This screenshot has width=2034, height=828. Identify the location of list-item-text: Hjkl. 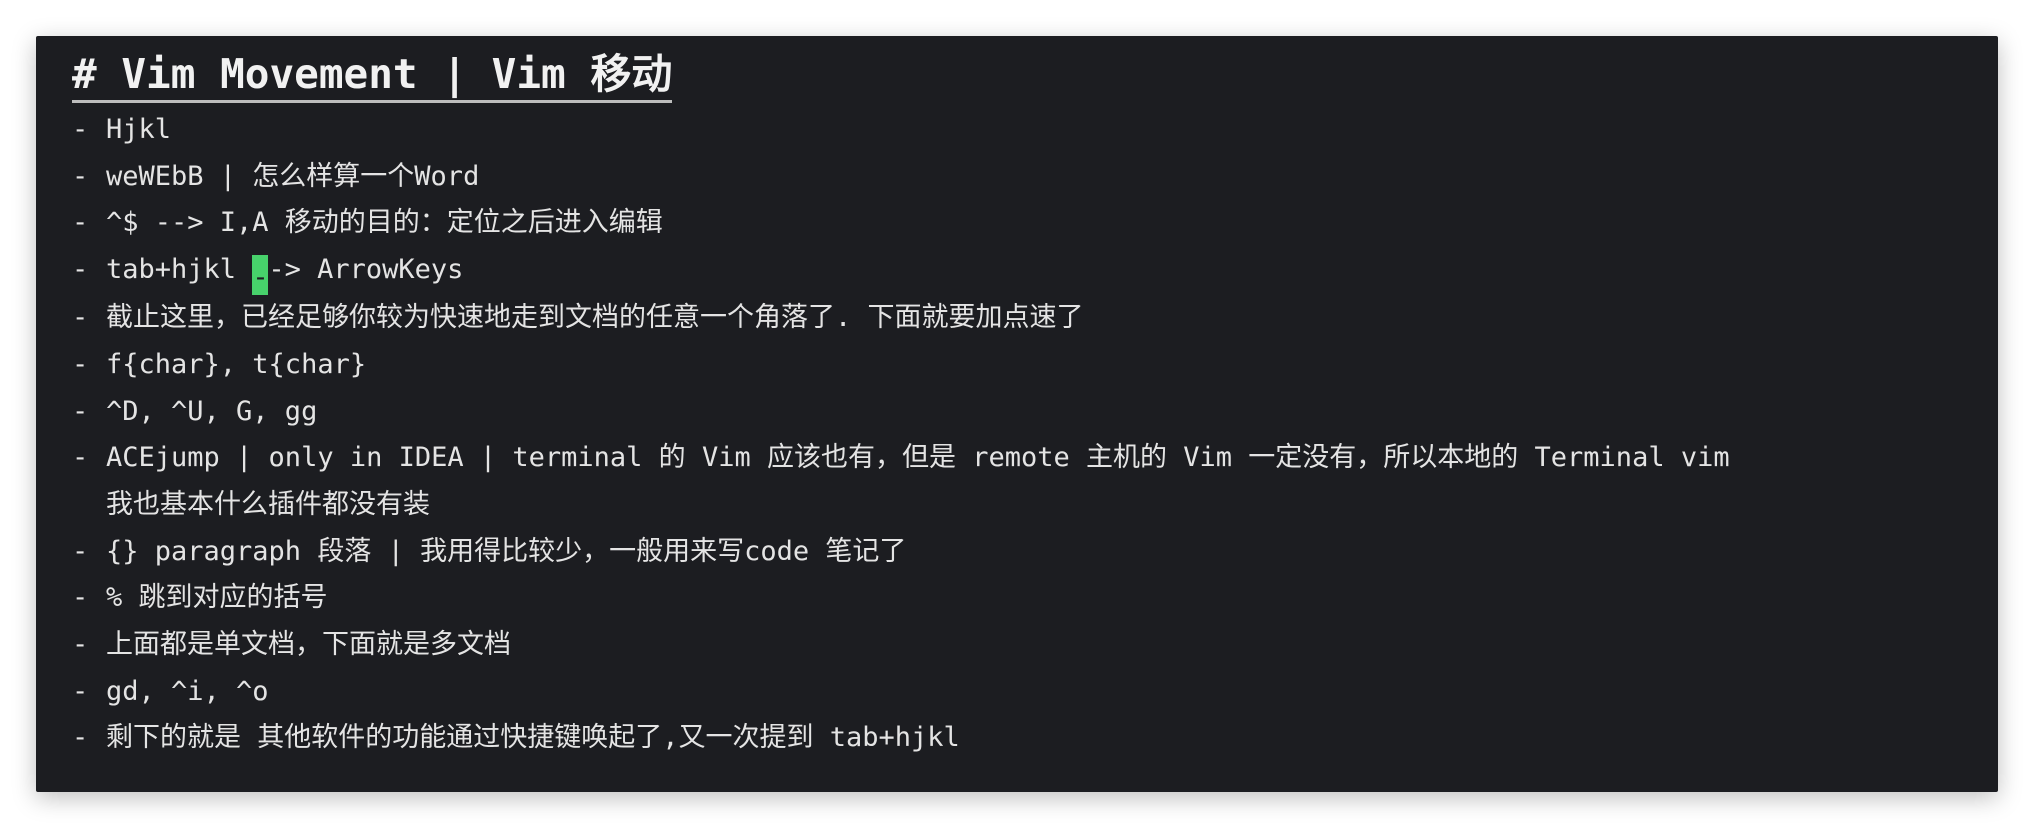
(139, 129).